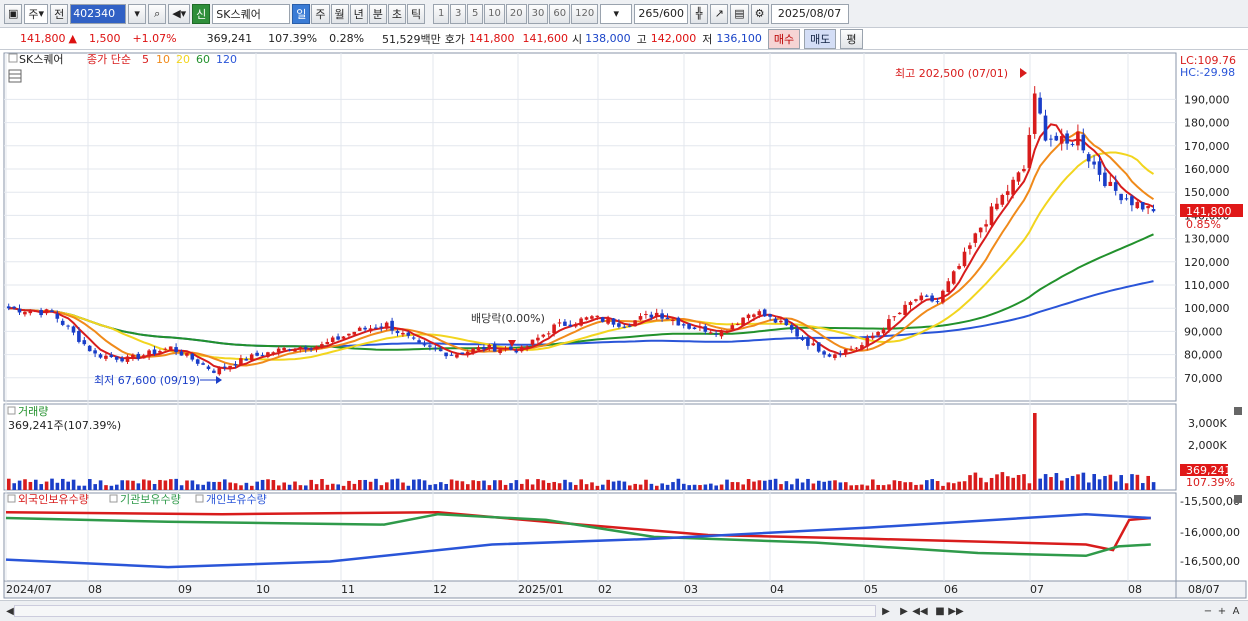  What do you see at coordinates (397, 13) in the screenshot?
I see `timeframe-tab: 초` at bounding box center [397, 13].